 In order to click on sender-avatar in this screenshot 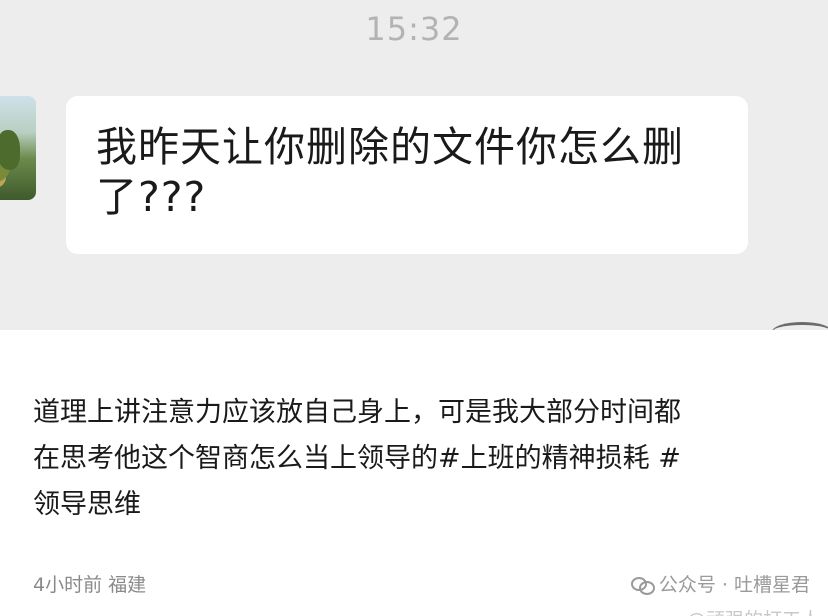, I will do `click(18, 148)`.